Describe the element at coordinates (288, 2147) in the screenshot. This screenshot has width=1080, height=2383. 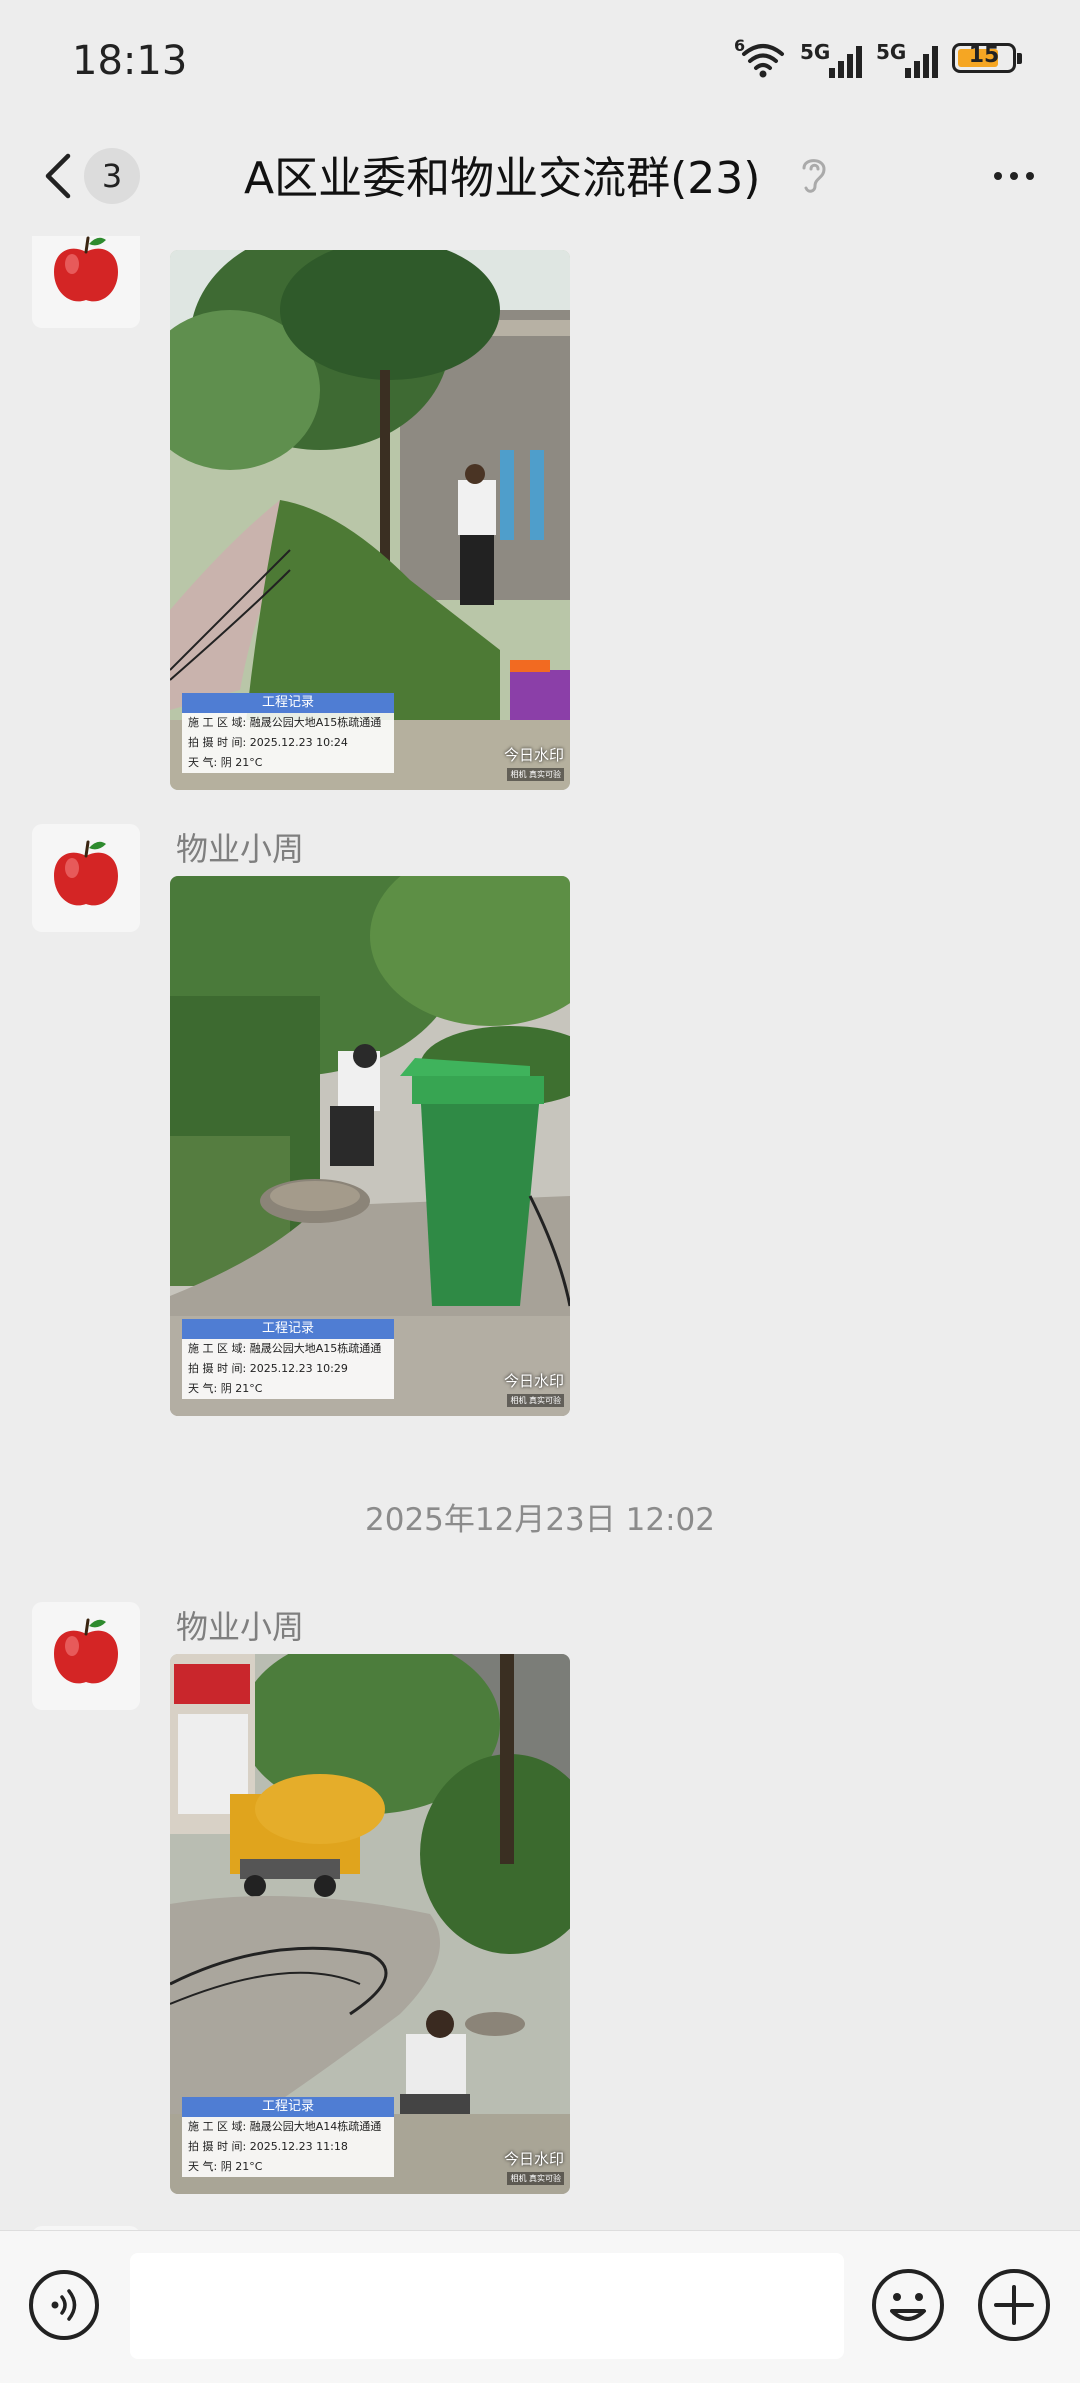
I see `stamp-time: 拍 摄 时 间: 2025.12.23 11:18` at that location.